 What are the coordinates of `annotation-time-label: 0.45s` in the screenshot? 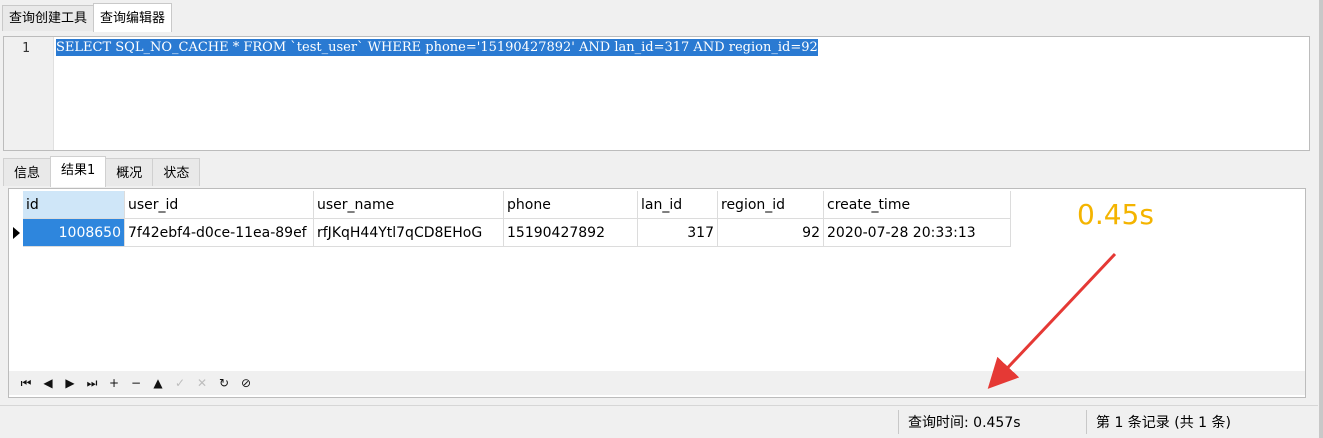 It's located at (1115, 214).